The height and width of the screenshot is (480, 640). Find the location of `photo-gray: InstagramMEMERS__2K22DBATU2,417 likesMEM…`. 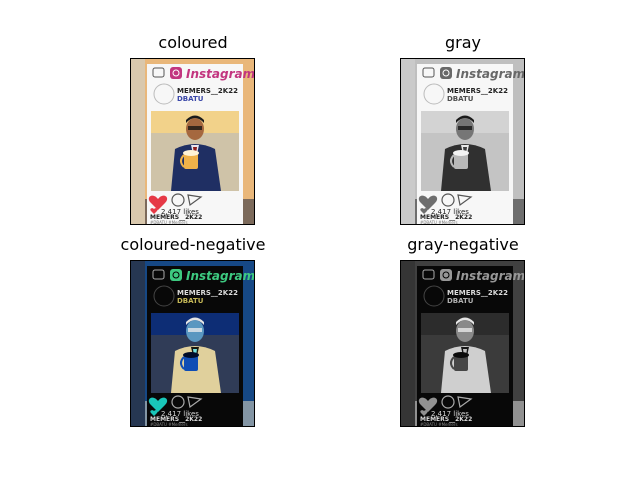

photo-gray: InstagramMEMERS__2K22DBATU2,417 likesMEM… is located at coordinates (463, 142).